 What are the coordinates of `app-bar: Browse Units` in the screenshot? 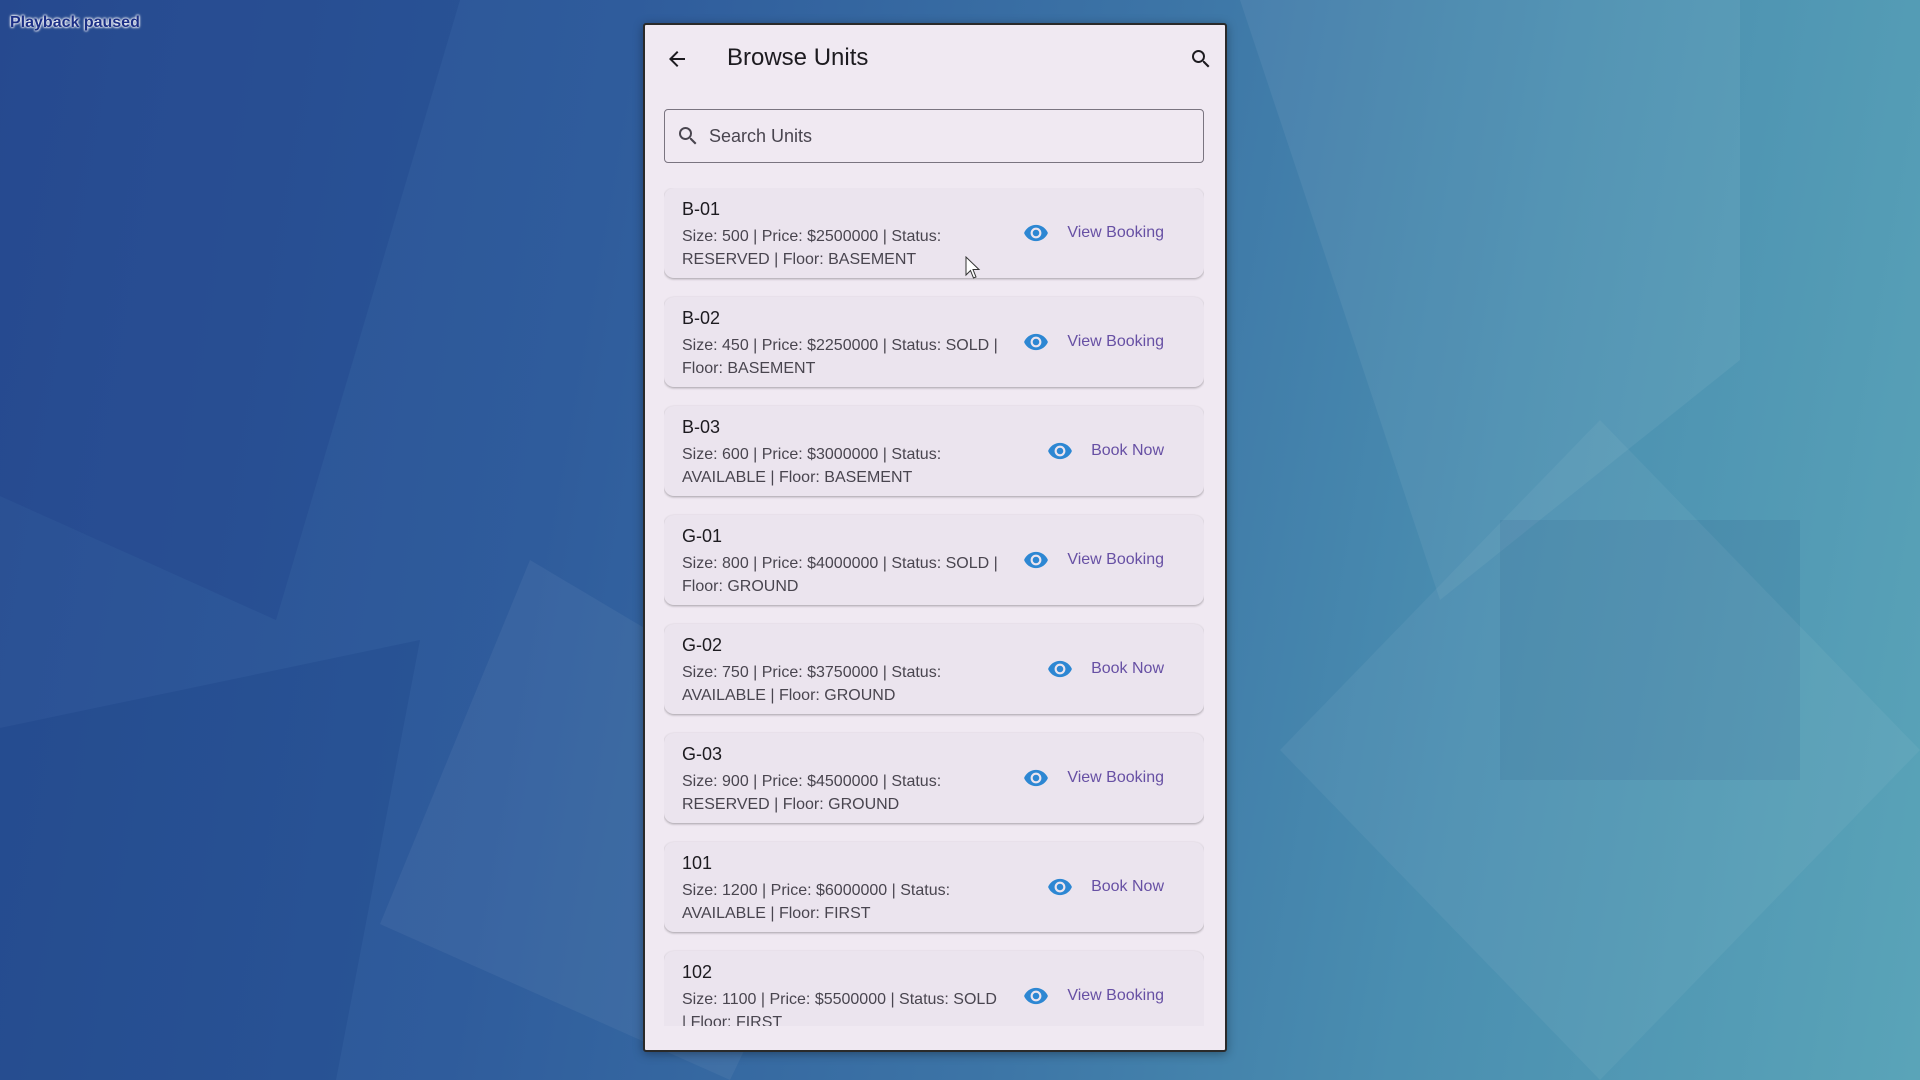 It's located at (935, 59).